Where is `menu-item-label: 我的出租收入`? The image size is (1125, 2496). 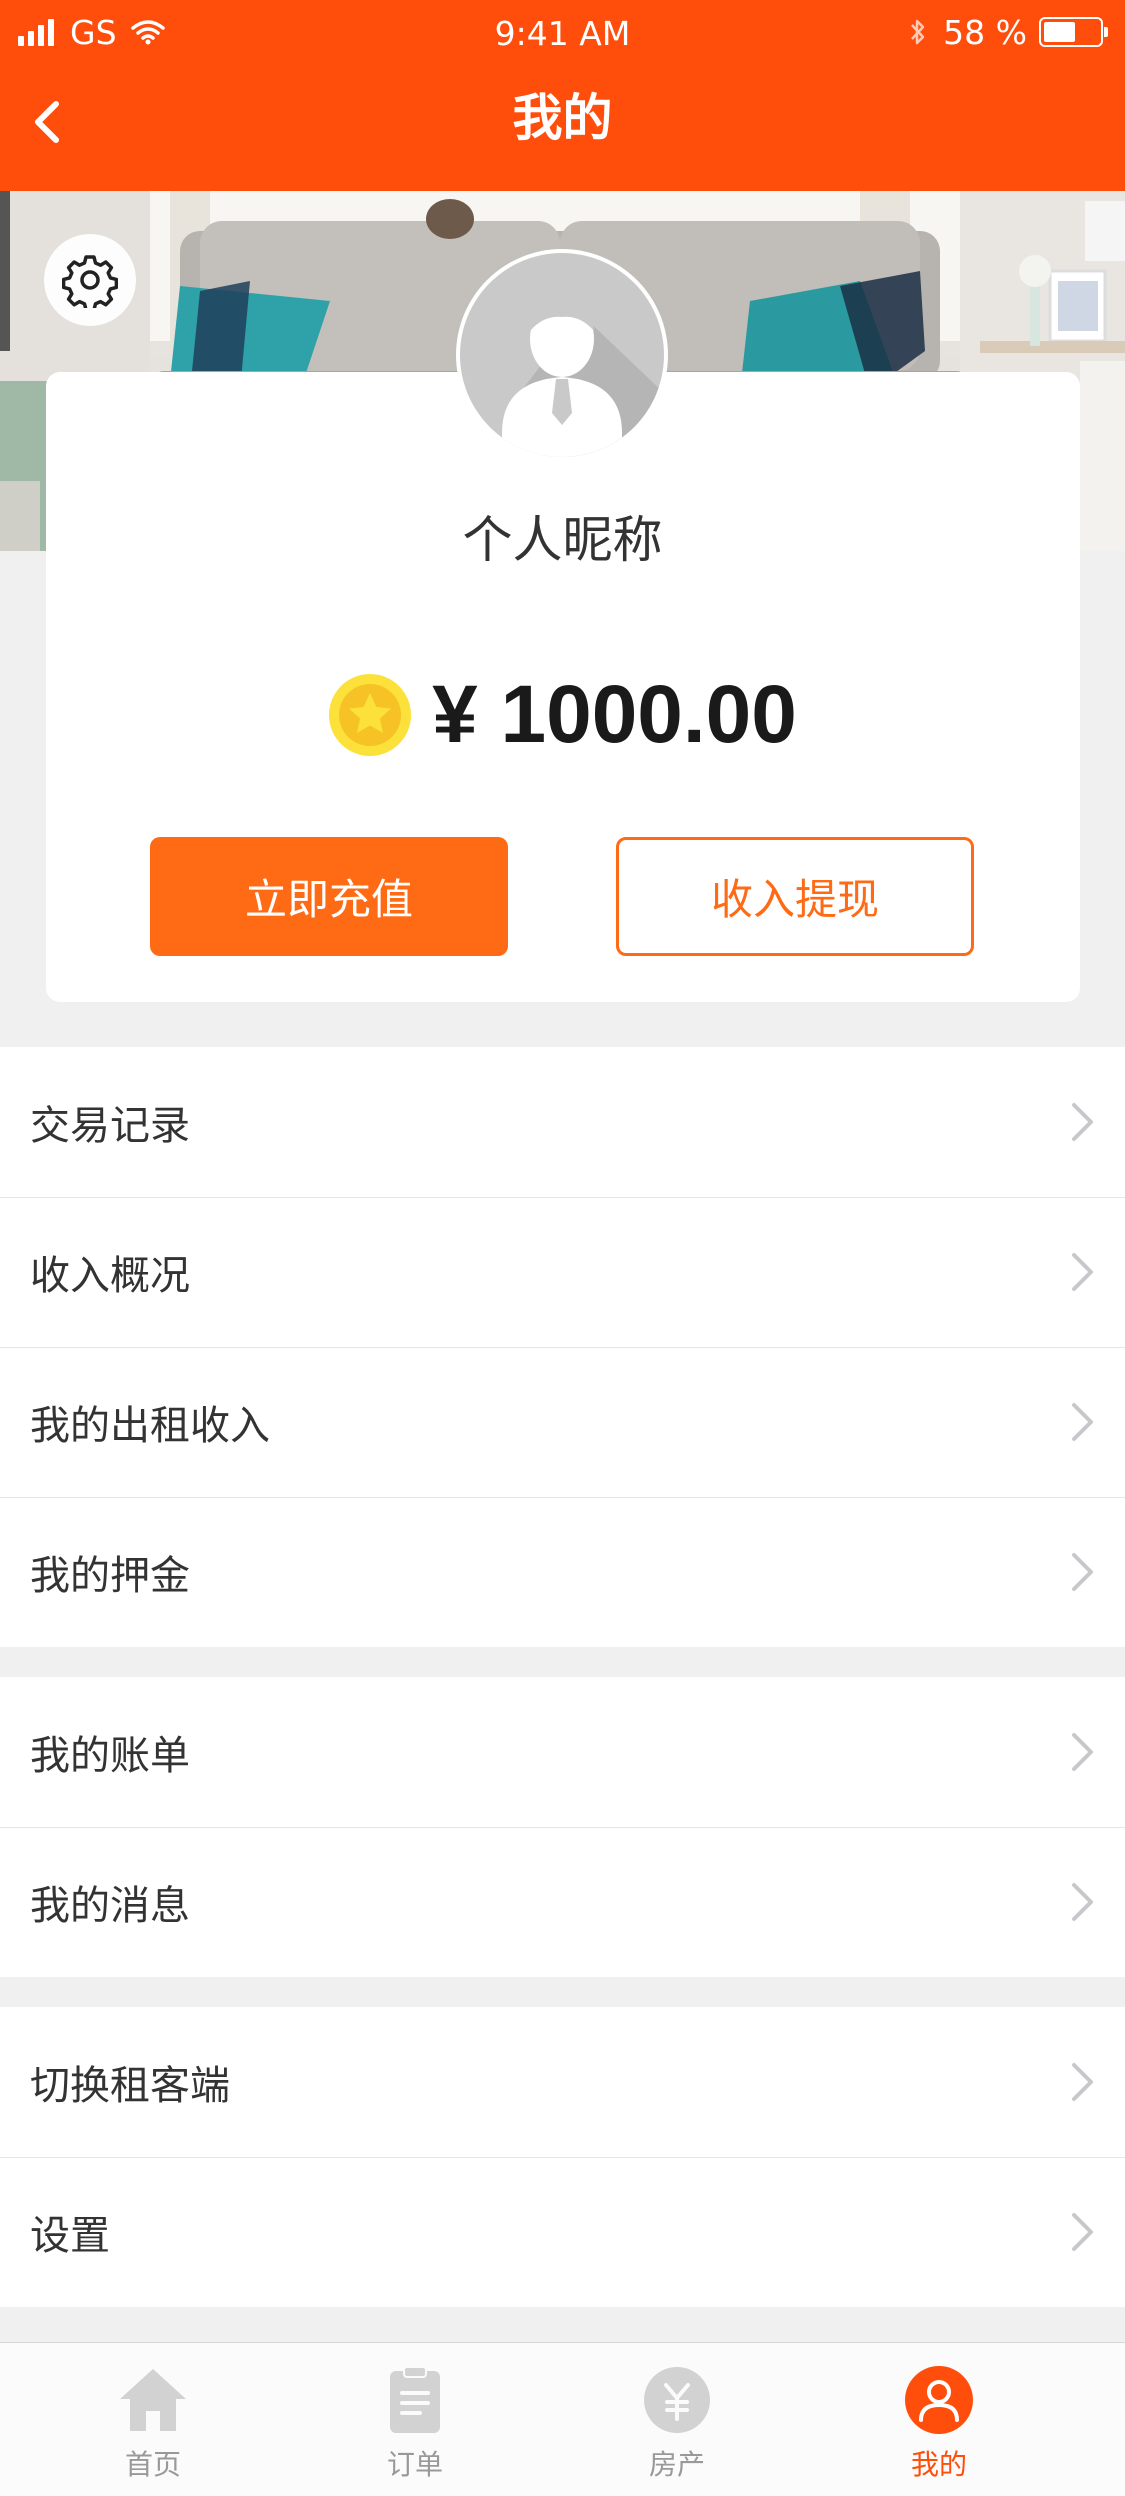
menu-item-label: 我的出租收入 is located at coordinates (150, 1426).